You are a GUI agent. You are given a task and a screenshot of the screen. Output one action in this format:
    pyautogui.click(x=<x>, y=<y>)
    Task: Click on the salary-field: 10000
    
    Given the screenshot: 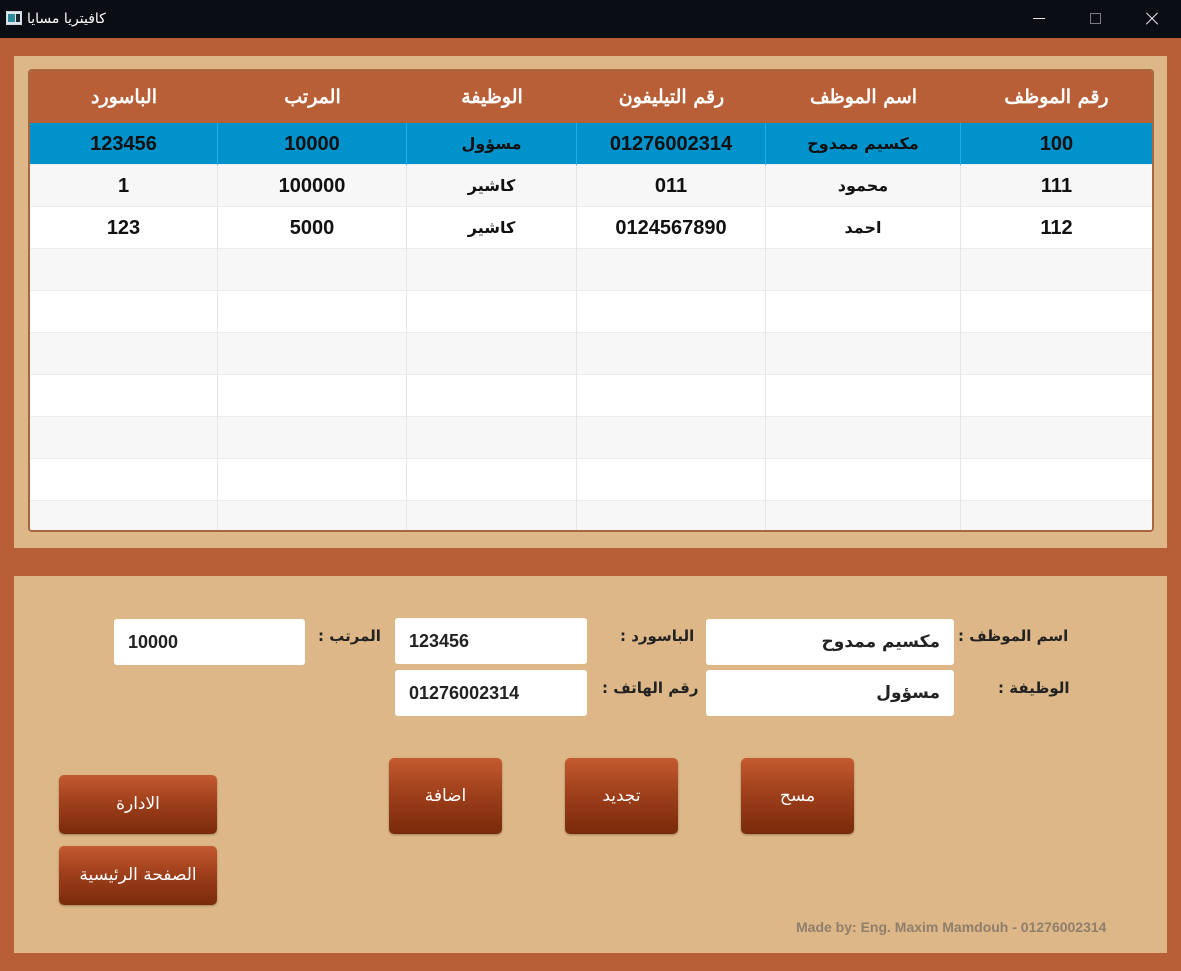 What is the action you would take?
    pyautogui.click(x=209, y=642)
    